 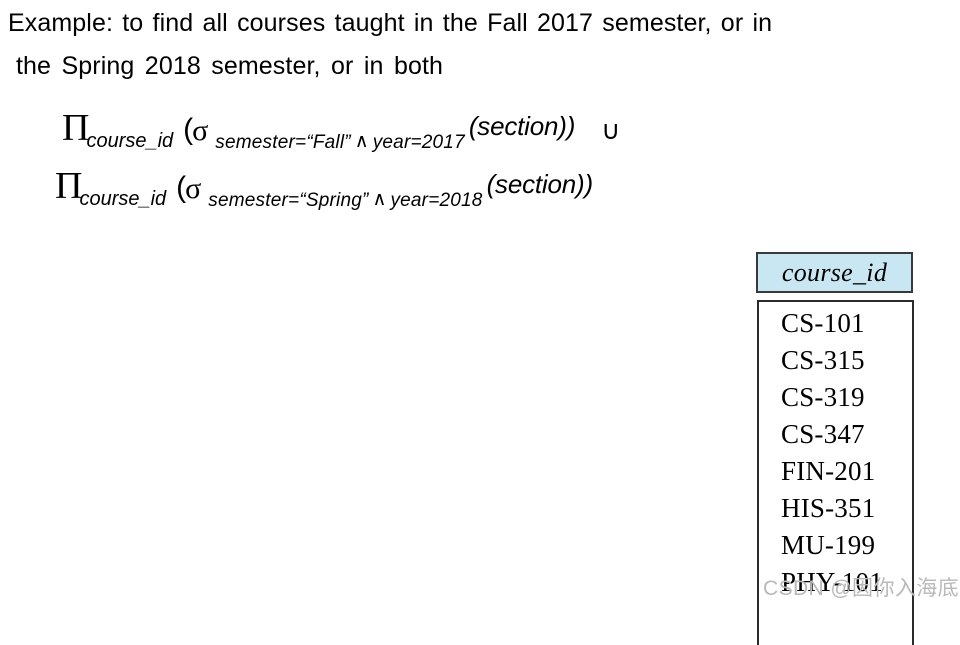 I want to click on table-row: CS-315, so click(x=823, y=360).